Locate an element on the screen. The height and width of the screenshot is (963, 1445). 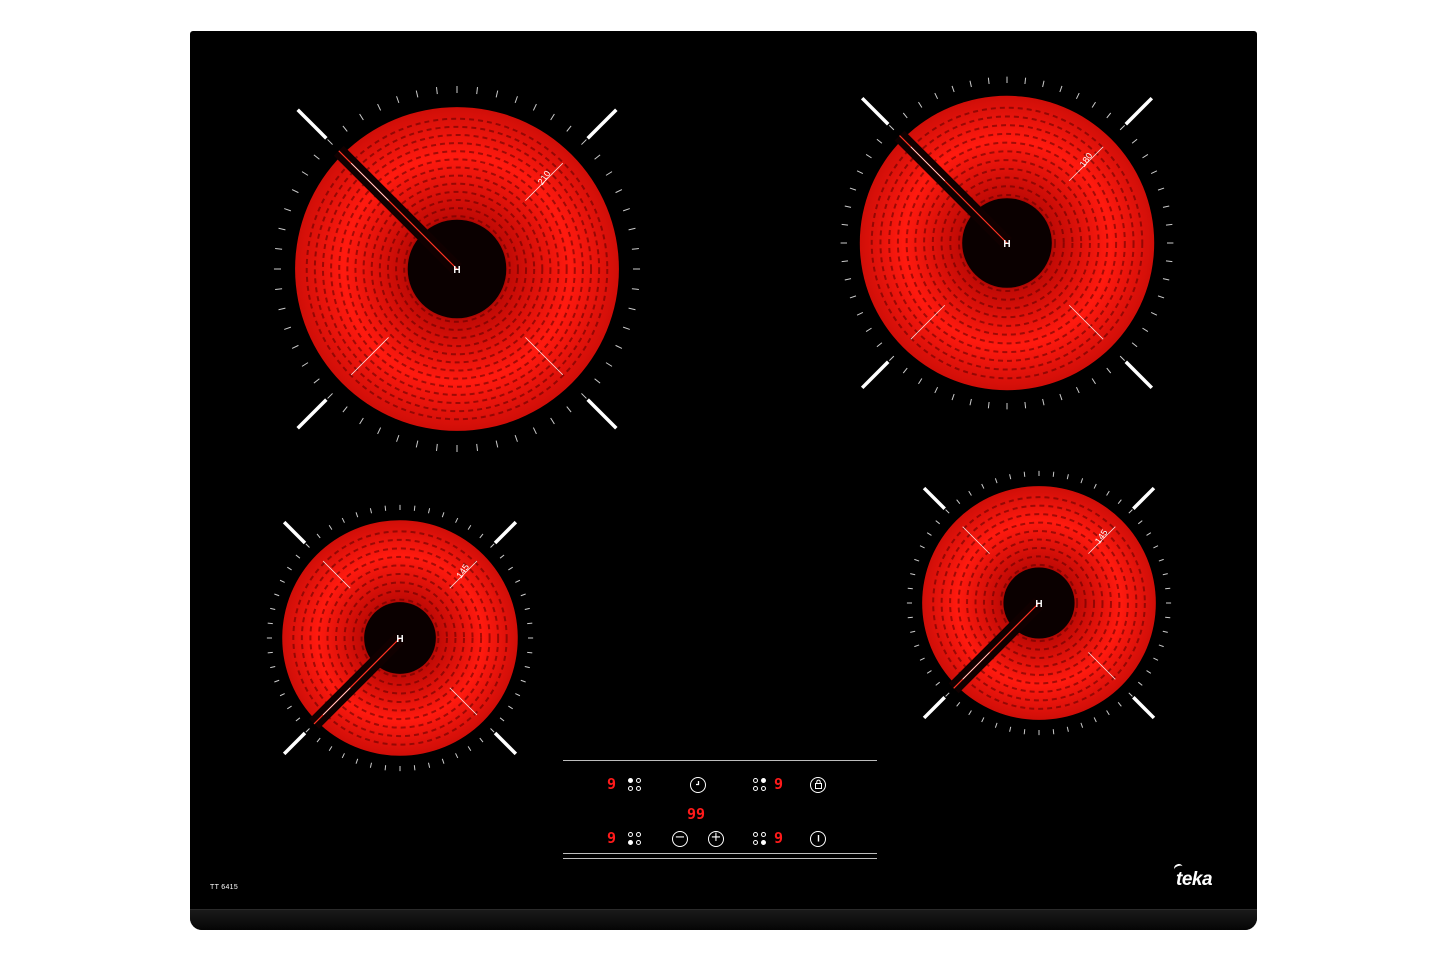
minus-button: − is located at coordinates (680, 839).